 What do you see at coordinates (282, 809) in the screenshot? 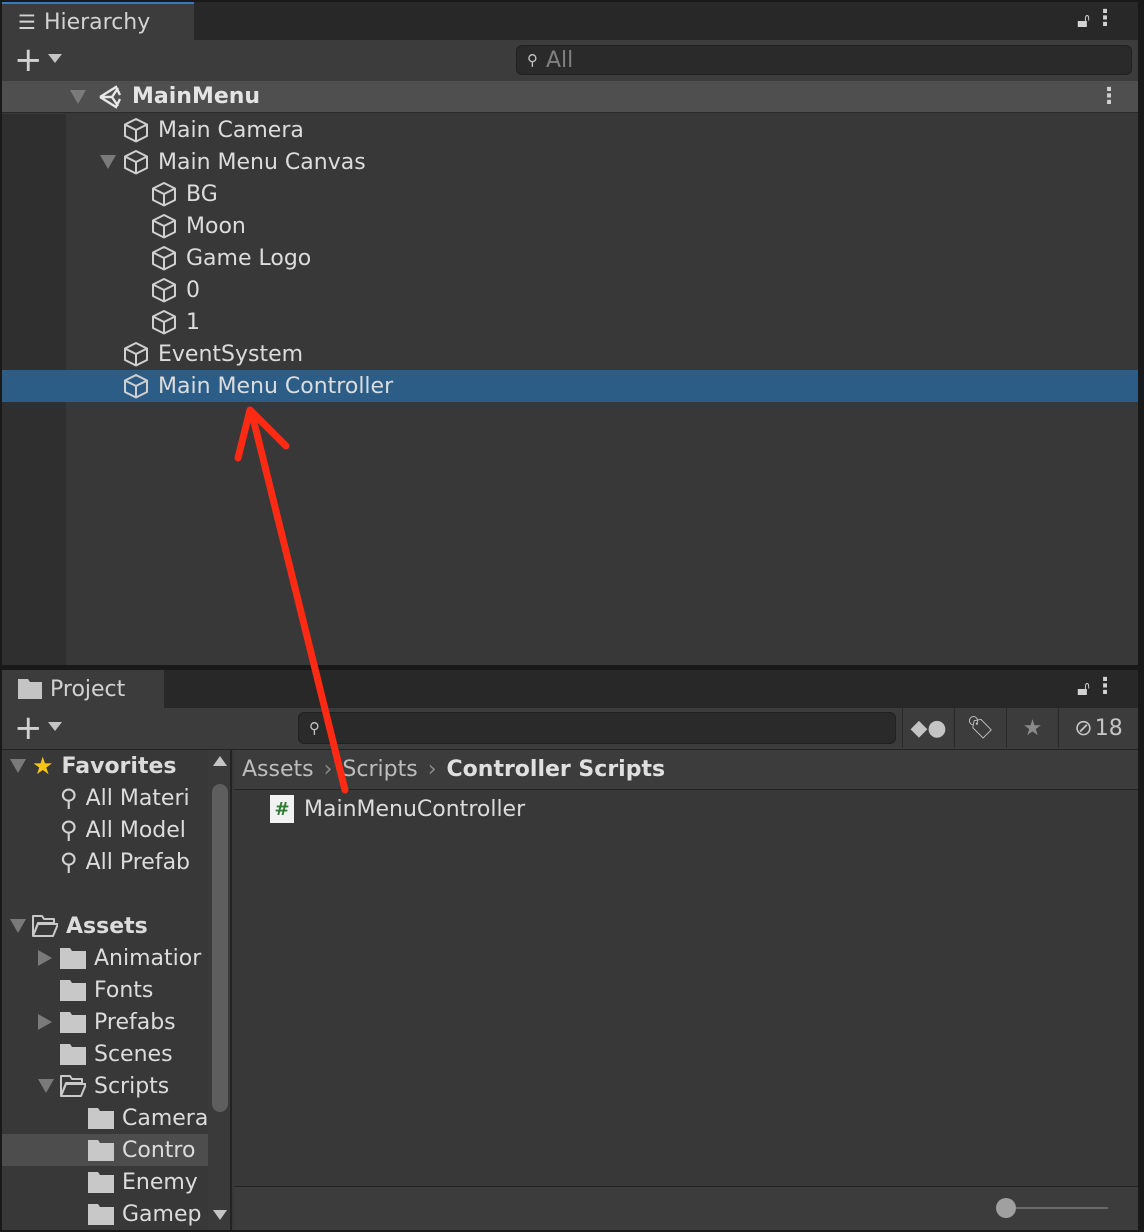
I see `csharp-script-icon: #` at bounding box center [282, 809].